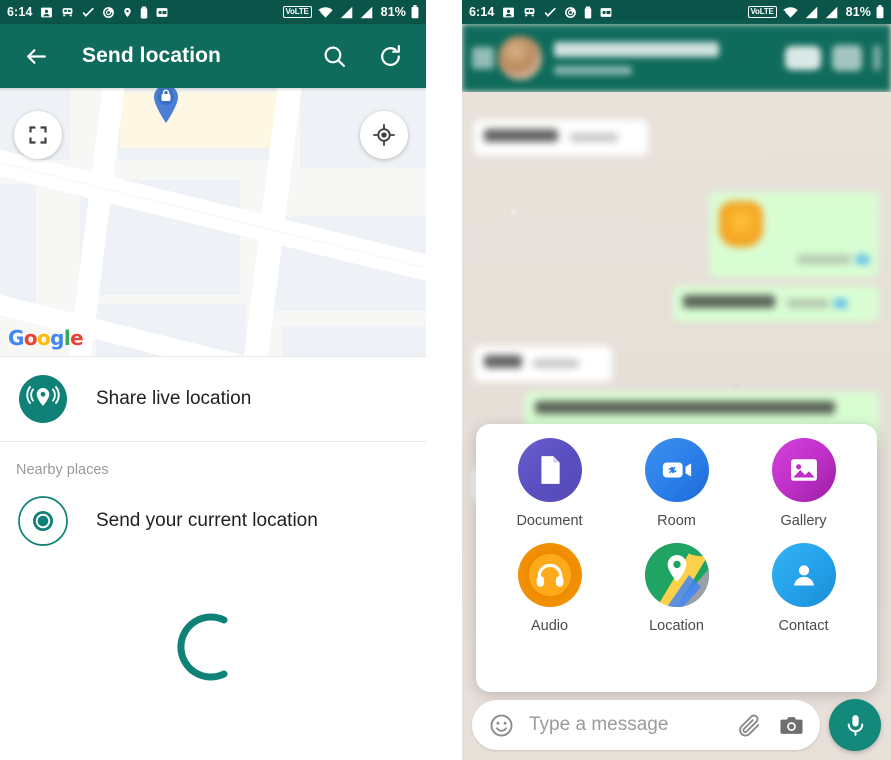 The width and height of the screenshot is (891, 760). What do you see at coordinates (549, 575) in the screenshot?
I see `audio-headphones-icon` at bounding box center [549, 575].